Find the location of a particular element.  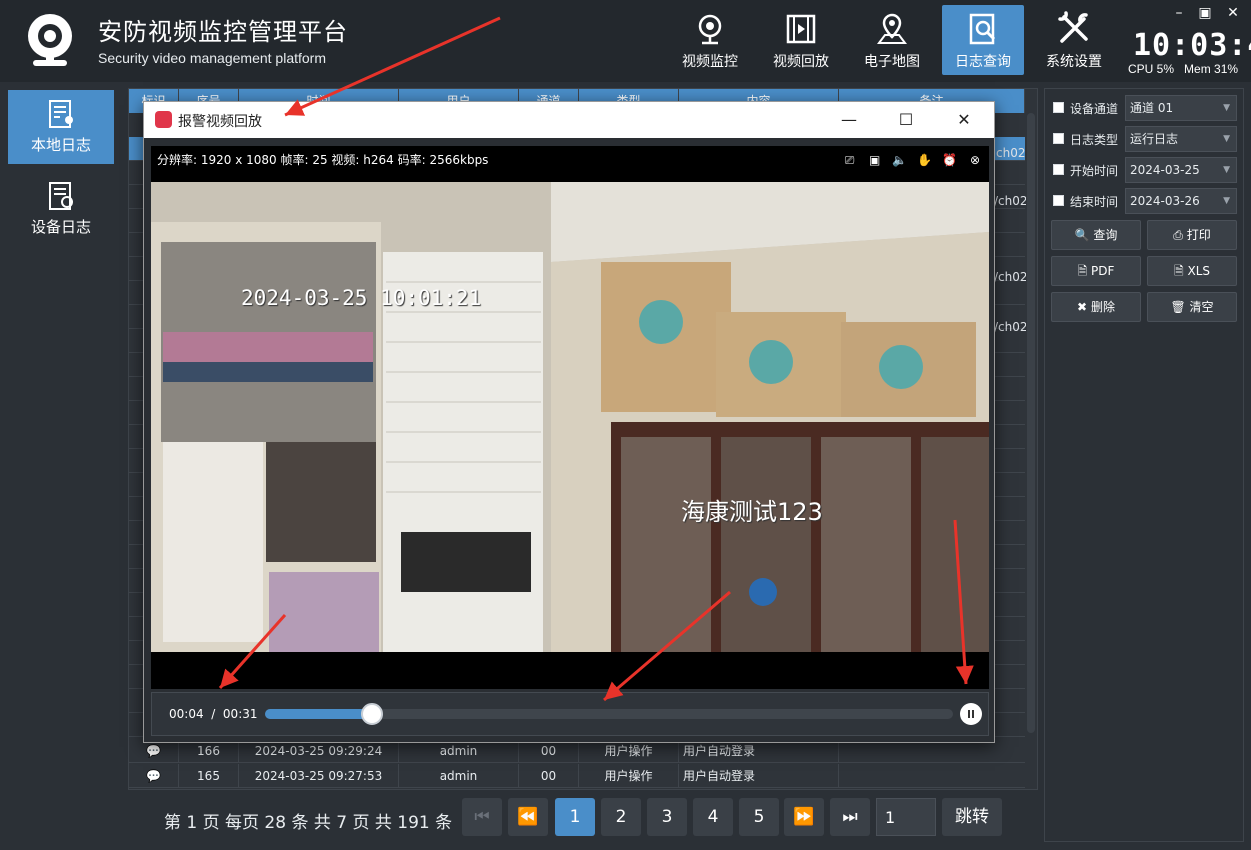

page-3-button: 3 is located at coordinates (667, 817).